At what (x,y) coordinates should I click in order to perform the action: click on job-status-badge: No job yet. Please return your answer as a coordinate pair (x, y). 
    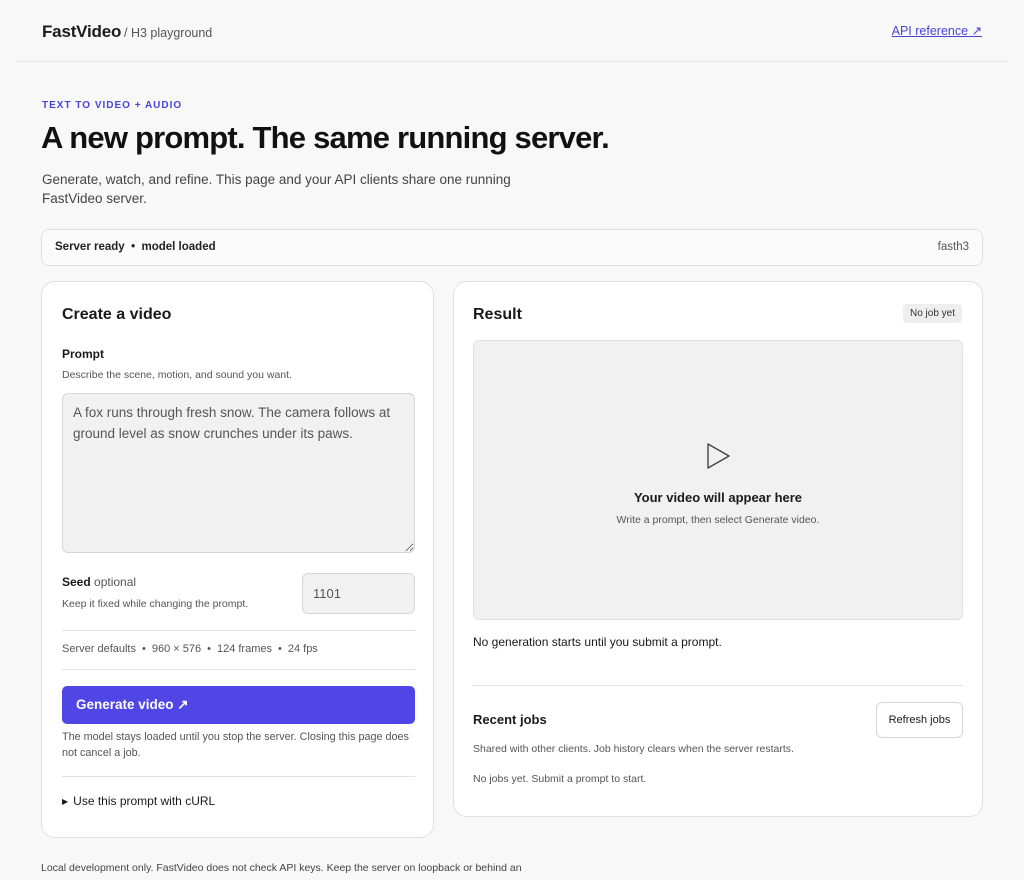
    Looking at the image, I should click on (932, 313).